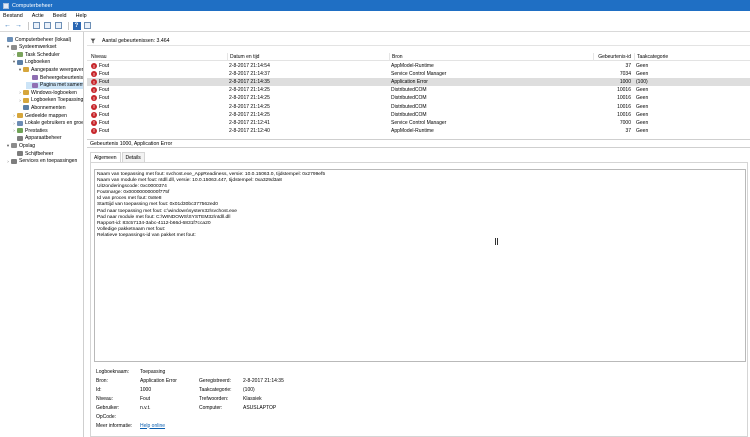 The width and height of the screenshot is (750, 437). I want to click on tree-item: Computerbeheer (lokaal), so click(36, 39).